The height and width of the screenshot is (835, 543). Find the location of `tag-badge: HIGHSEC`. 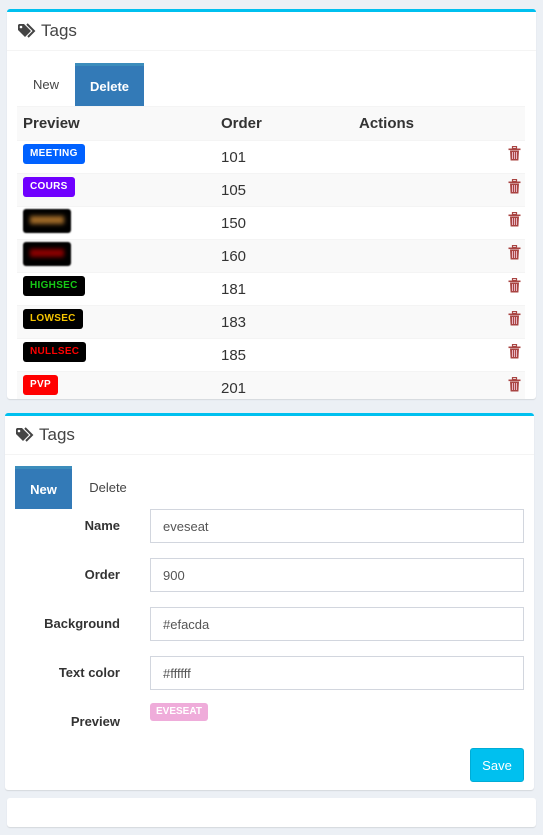

tag-badge: HIGHSEC is located at coordinates (54, 286).